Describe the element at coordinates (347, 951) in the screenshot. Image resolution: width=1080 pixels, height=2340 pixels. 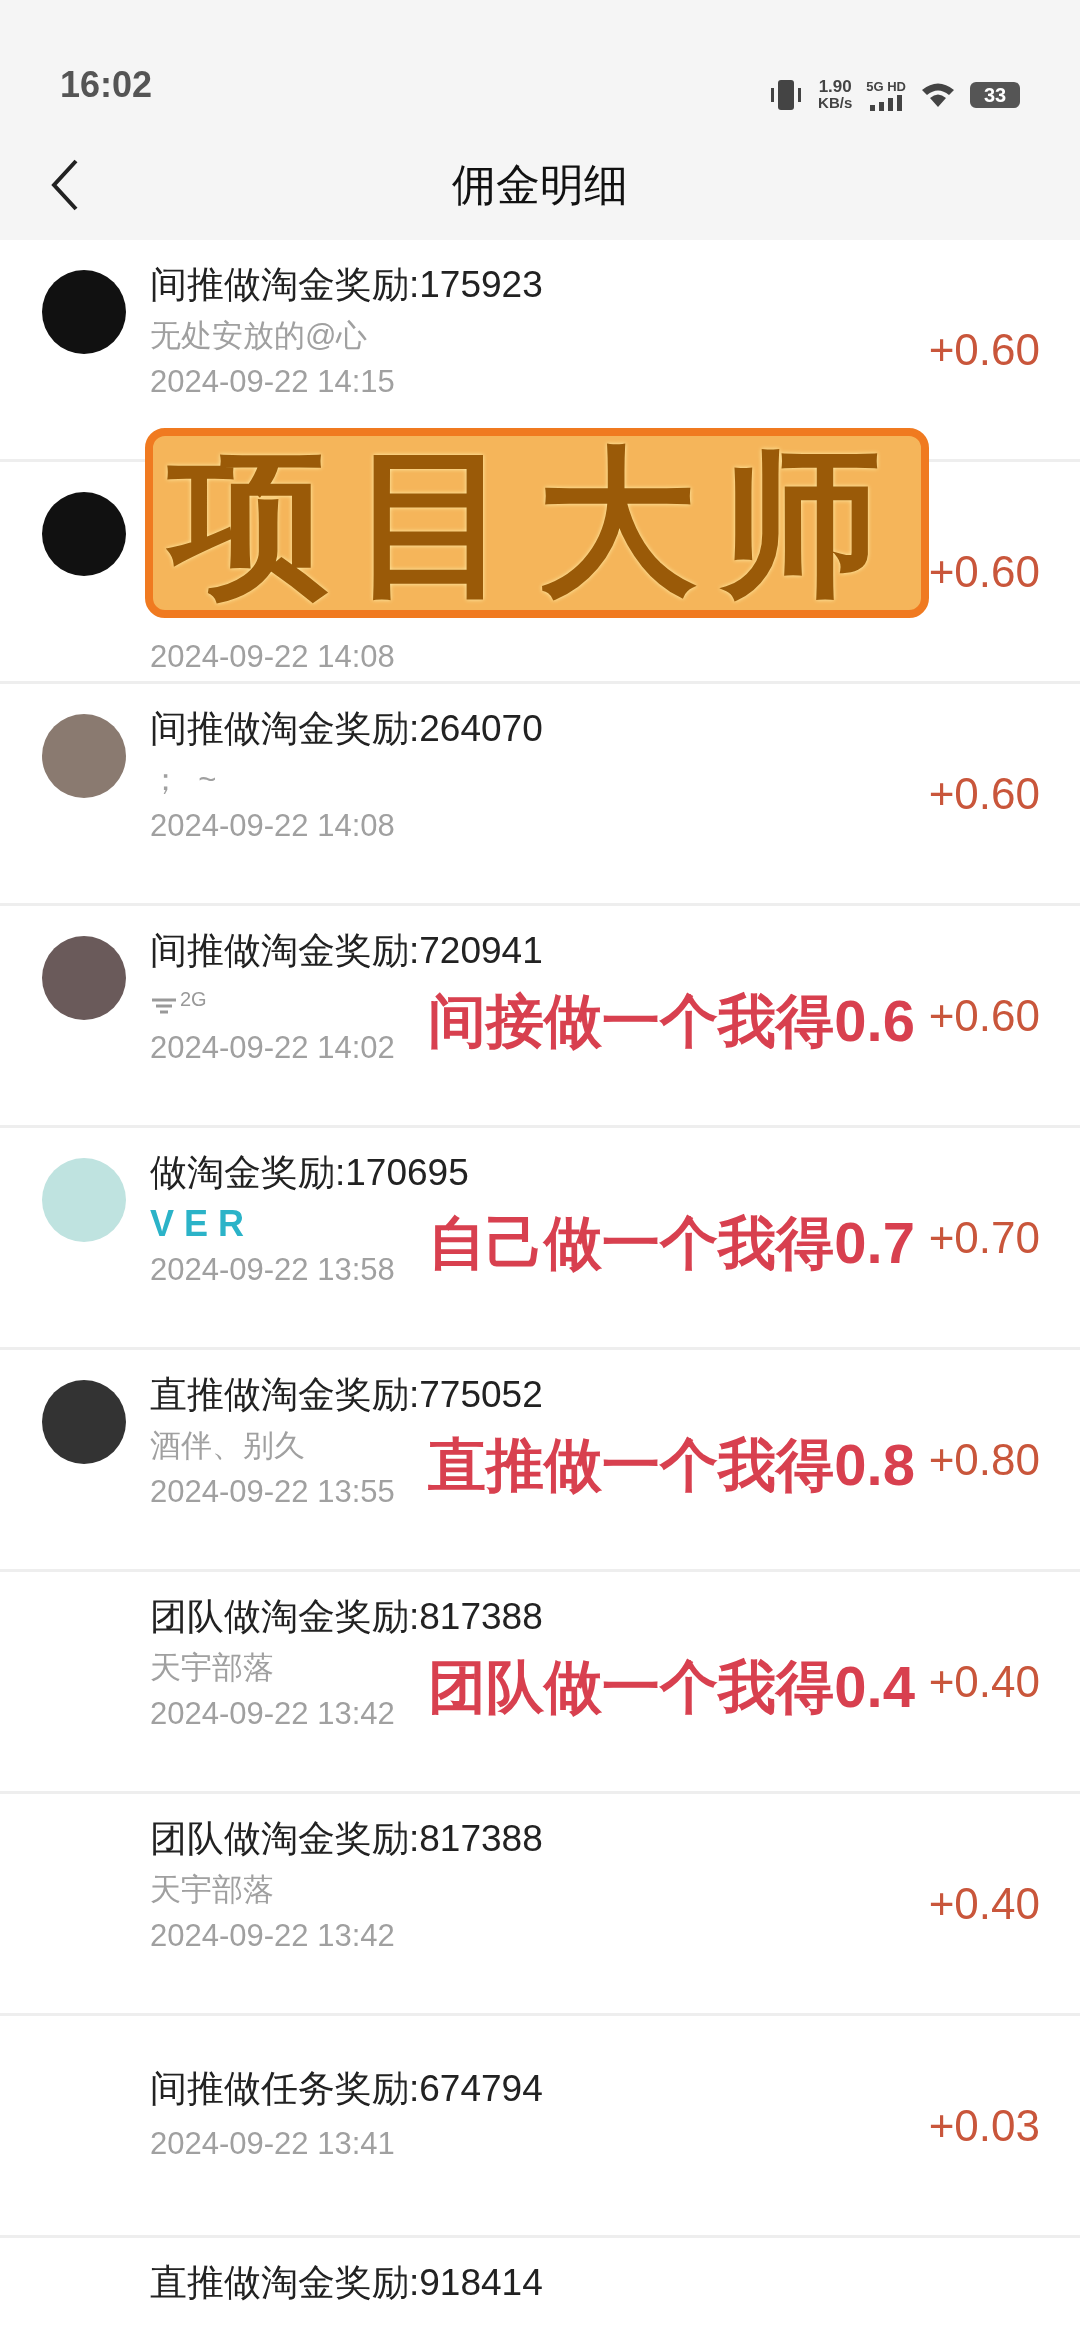
I see `record-title: 间推做淘金奖励:720941` at that location.